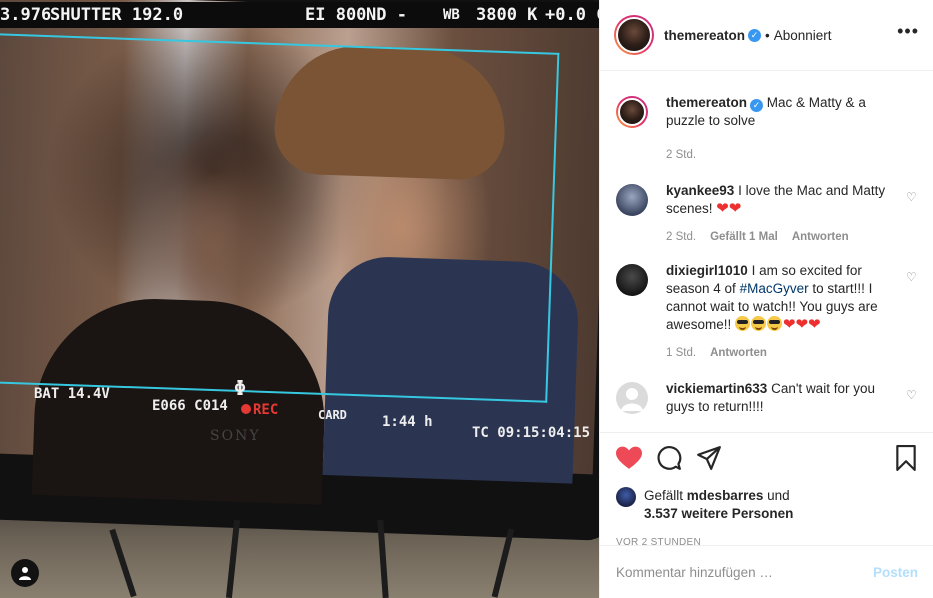 The width and height of the screenshot is (933, 598). I want to click on red-heart-emoji-icon: ❤❤❤, so click(802, 324).